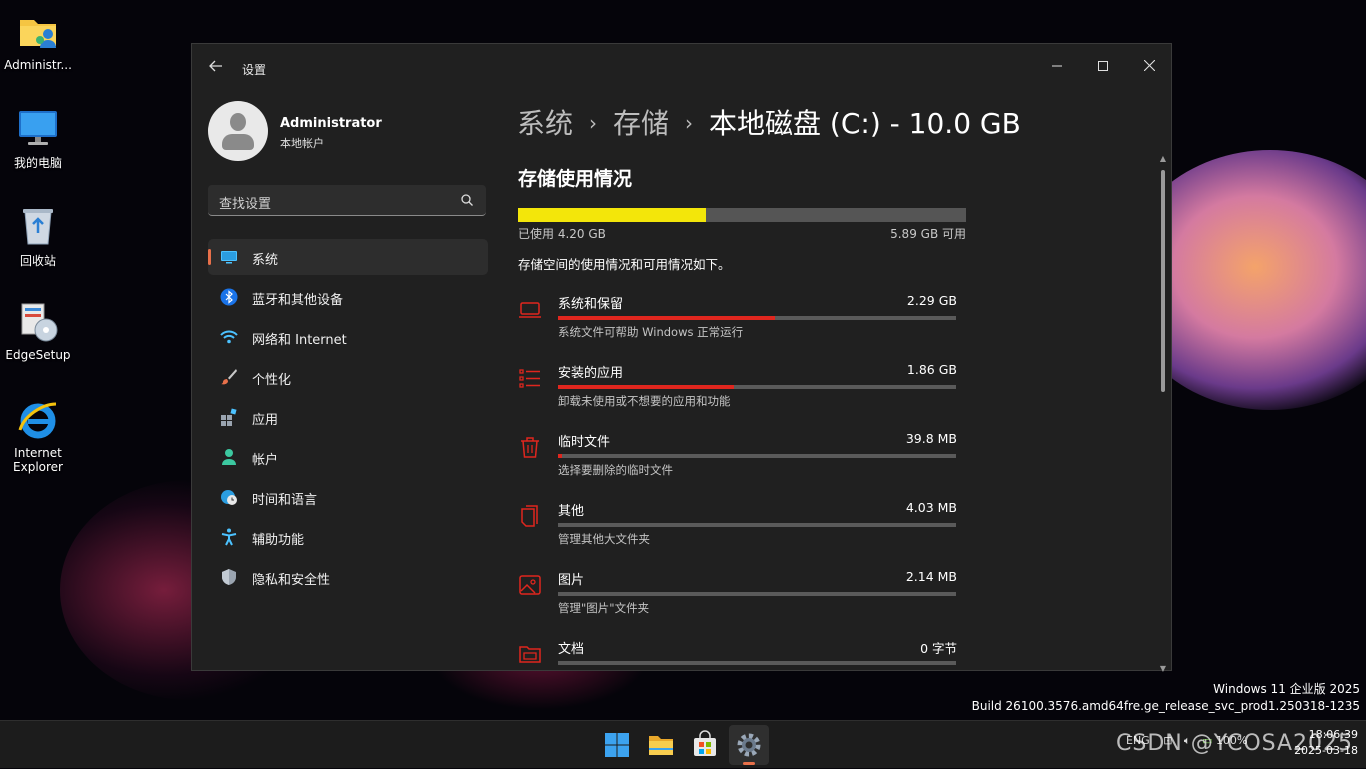 This screenshot has width=1366, height=769. What do you see at coordinates (348, 257) in the screenshot?
I see `sidebar-item-system: 系统` at bounding box center [348, 257].